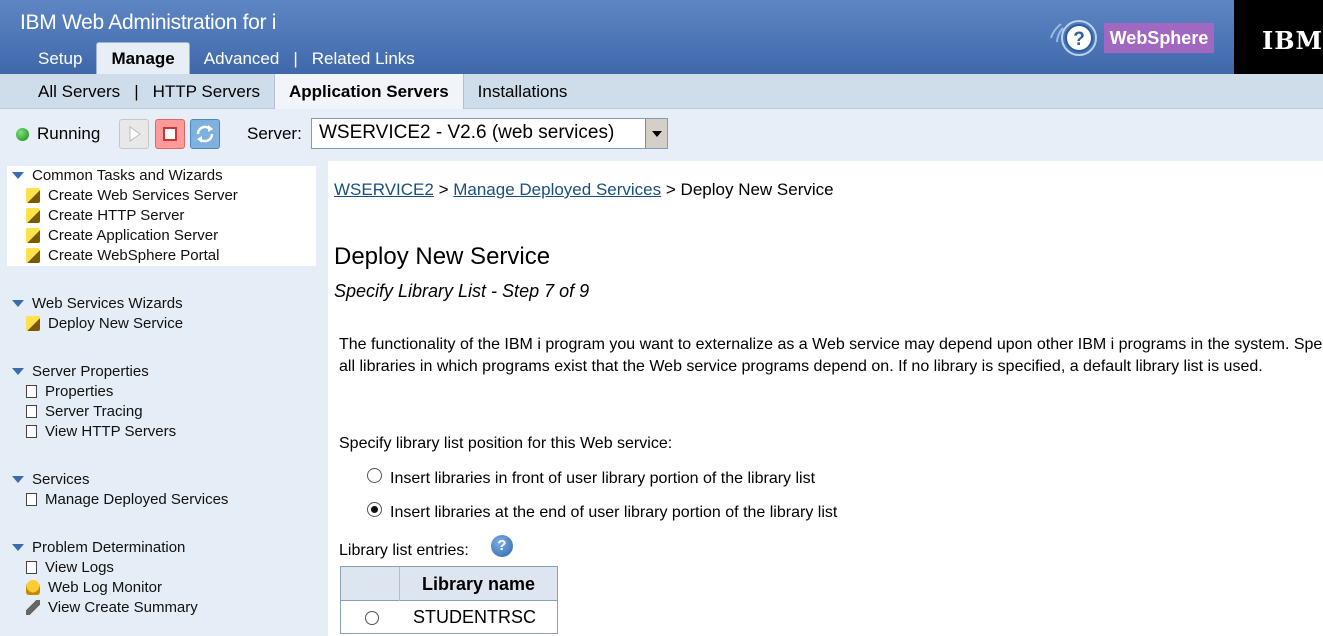 This screenshot has width=1323, height=636. Describe the element at coordinates (757, 189) in the screenshot. I see `breadcrumb-current: Deploy New Service` at that location.